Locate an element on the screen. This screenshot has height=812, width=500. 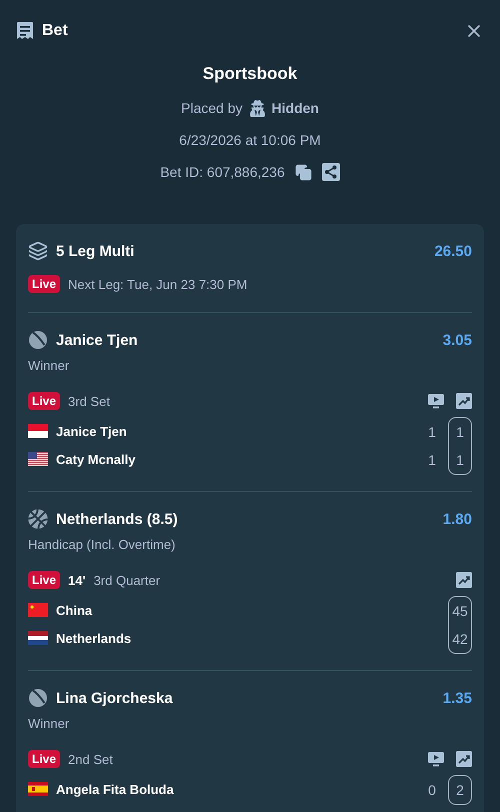
bet-id: Bet ID: 607,886,236 is located at coordinates (222, 172).